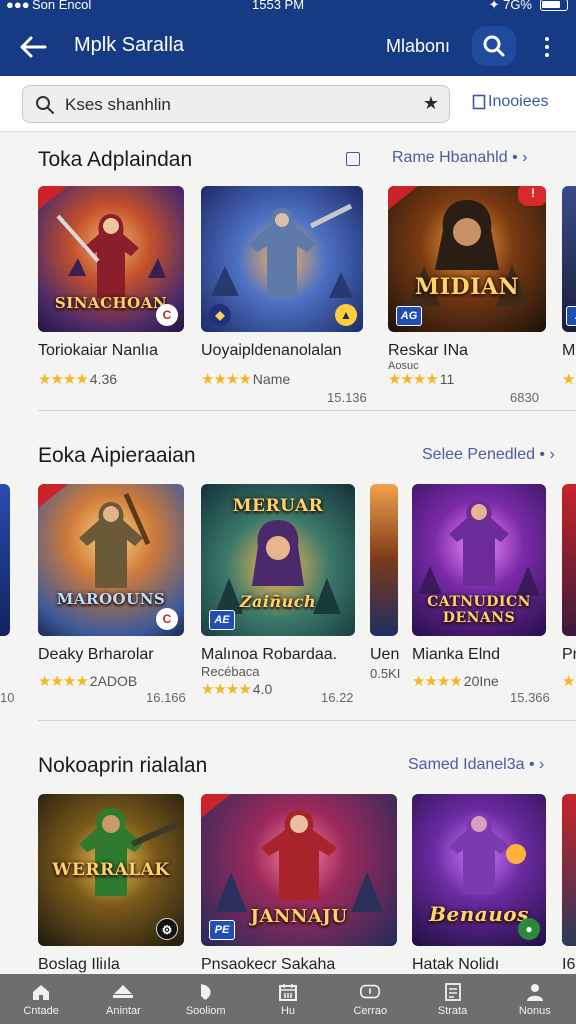 This screenshot has height=1024, width=576. Describe the element at coordinates (370, 1011) in the screenshot. I see `nav-label: Cerrao` at that location.